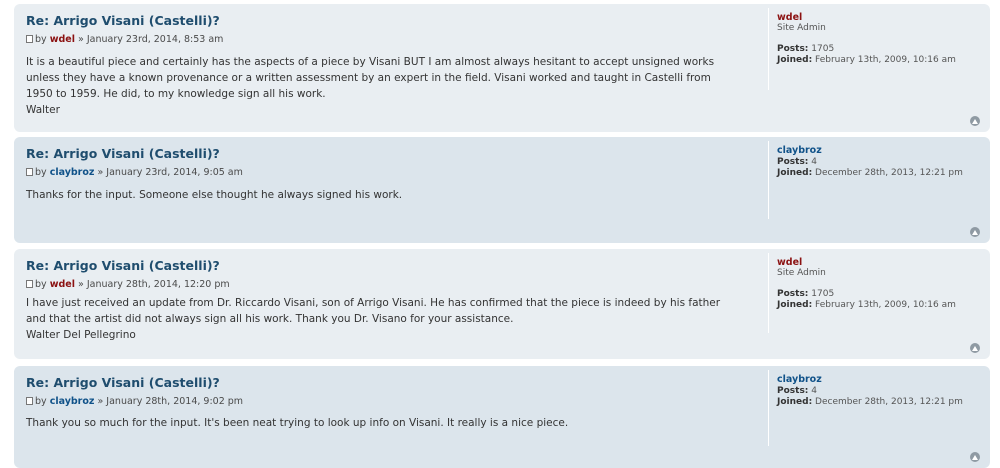 The height and width of the screenshot is (468, 1000). I want to click on post-meta: by wdel » January 28th, 2014, 12:20 pm, so click(128, 284).